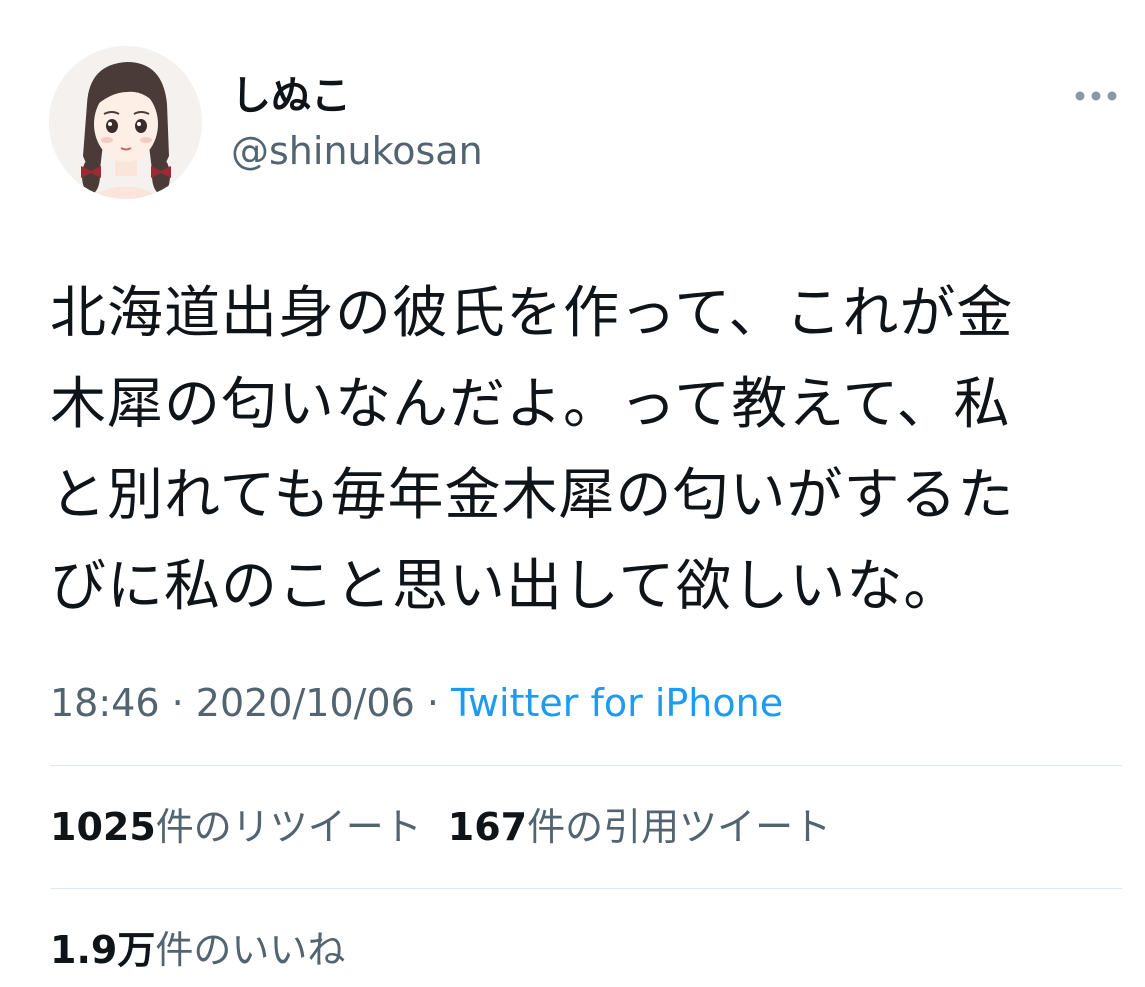 This screenshot has height=987, width=1145. I want to click on retweets-stat: 1025件のリツイート, so click(236, 827).